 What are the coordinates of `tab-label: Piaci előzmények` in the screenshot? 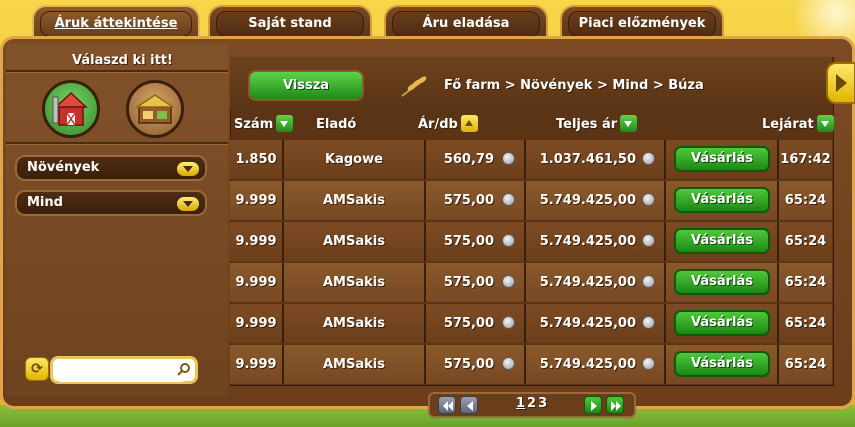 It's located at (642, 24).